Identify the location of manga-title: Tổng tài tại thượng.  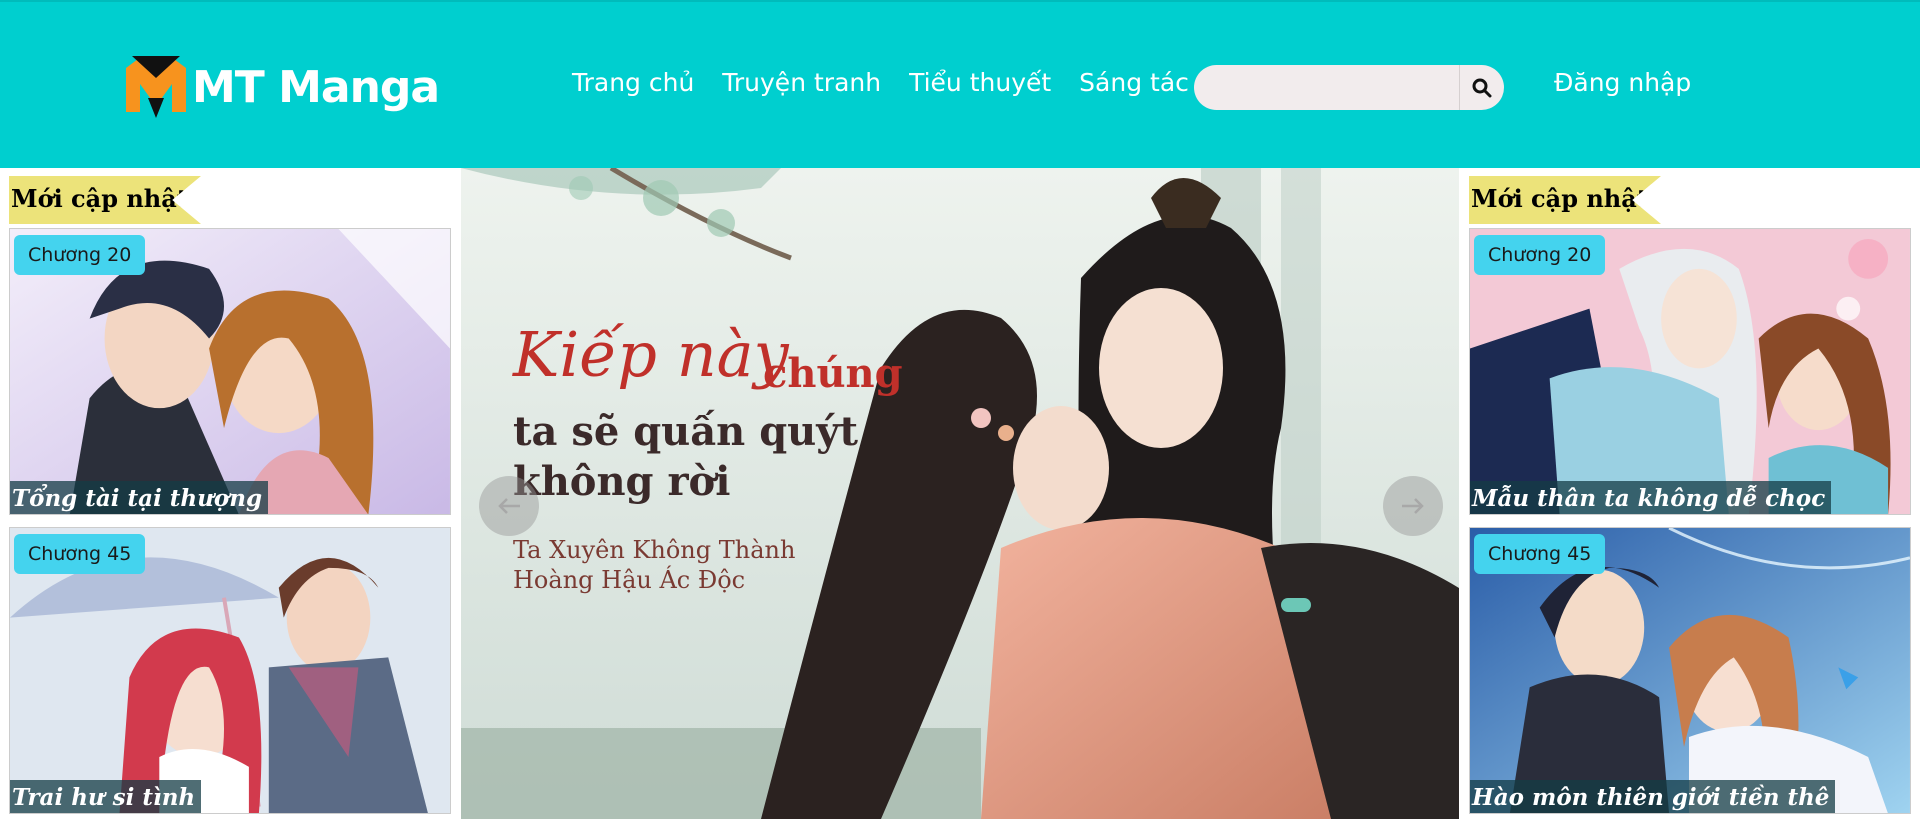
(139, 497).